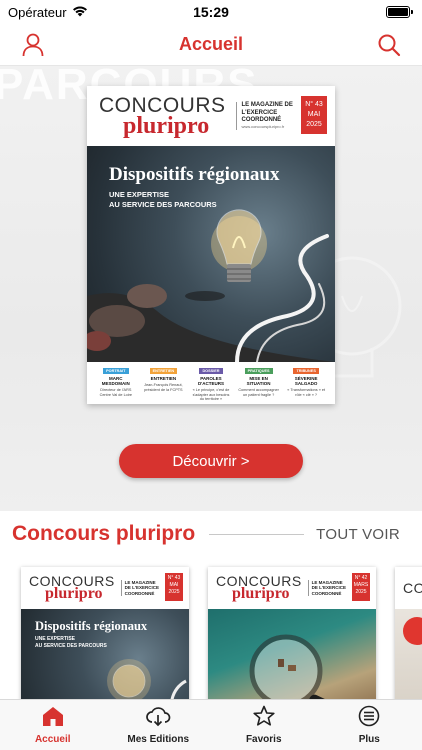 The width and height of the screenshot is (422, 750). What do you see at coordinates (369, 718) in the screenshot?
I see `more-icon` at bounding box center [369, 718].